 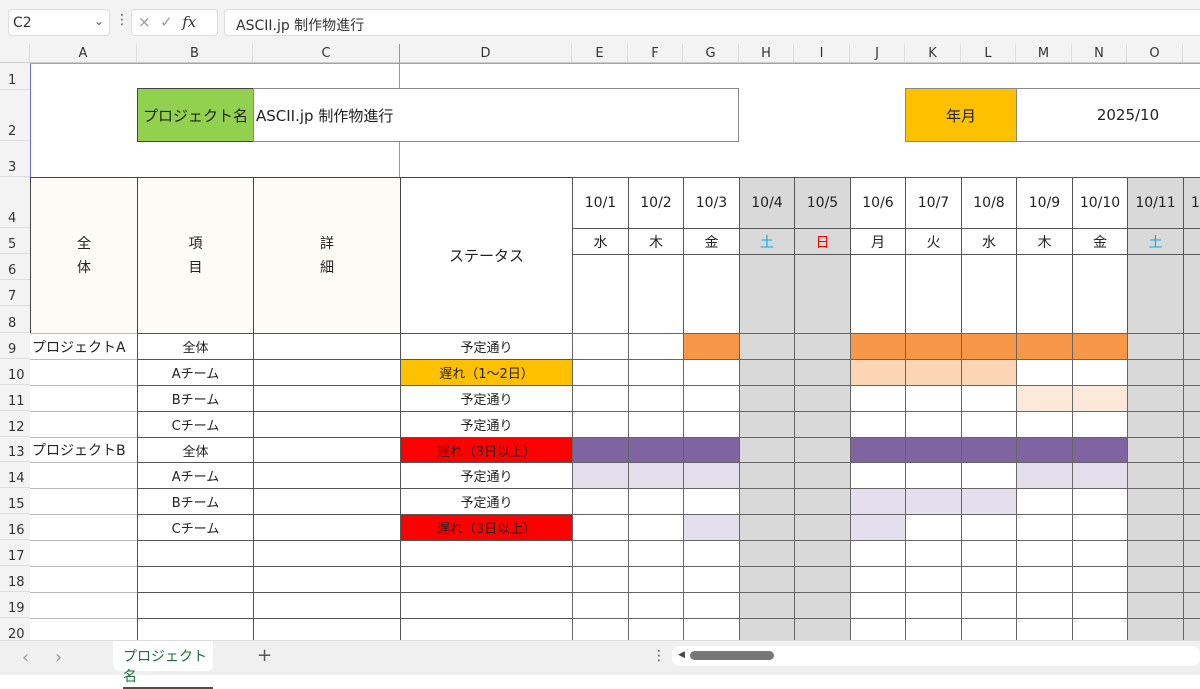 What do you see at coordinates (15, 53) in the screenshot?
I see `select-all-corner` at bounding box center [15, 53].